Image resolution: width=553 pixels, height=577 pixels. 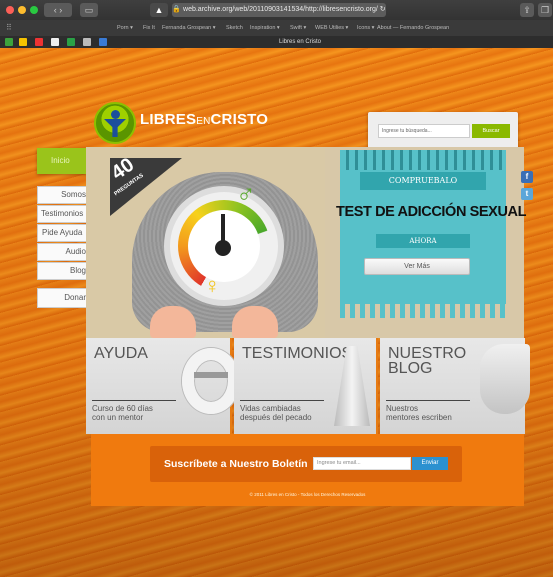 I want to click on active-tab: Libres en Cristo, so click(x=300, y=42).